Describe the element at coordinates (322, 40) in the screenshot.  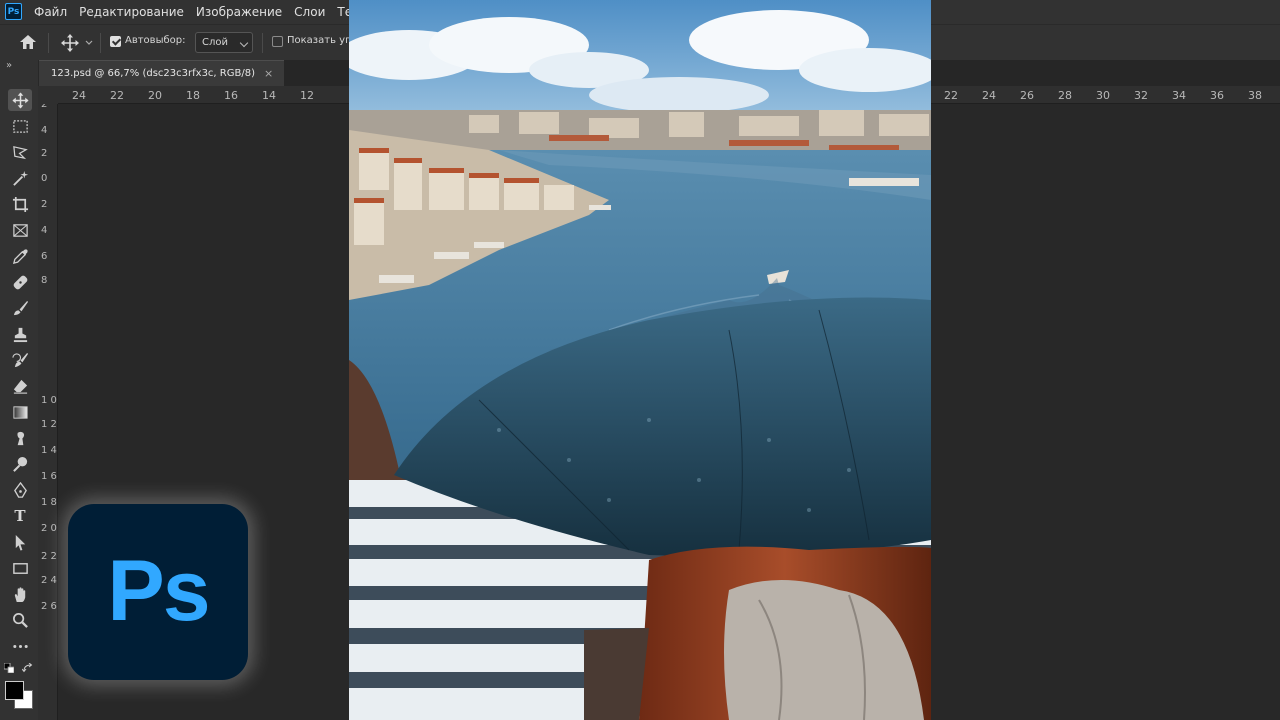
I see `show-controls-label: Показать упр` at that location.